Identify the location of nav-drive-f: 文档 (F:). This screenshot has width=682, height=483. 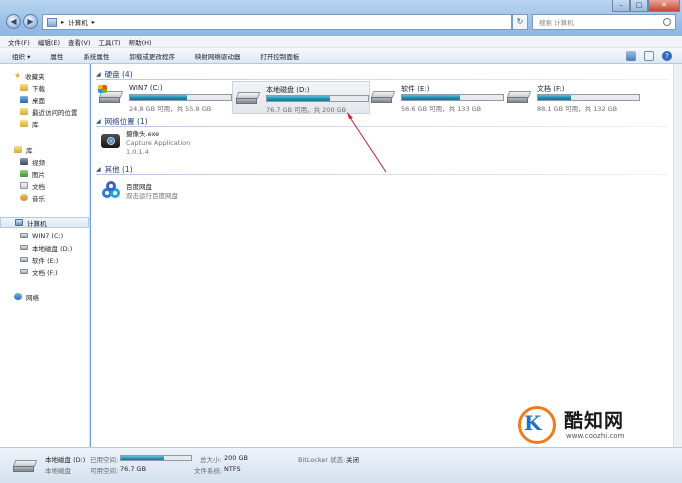
(39, 271).